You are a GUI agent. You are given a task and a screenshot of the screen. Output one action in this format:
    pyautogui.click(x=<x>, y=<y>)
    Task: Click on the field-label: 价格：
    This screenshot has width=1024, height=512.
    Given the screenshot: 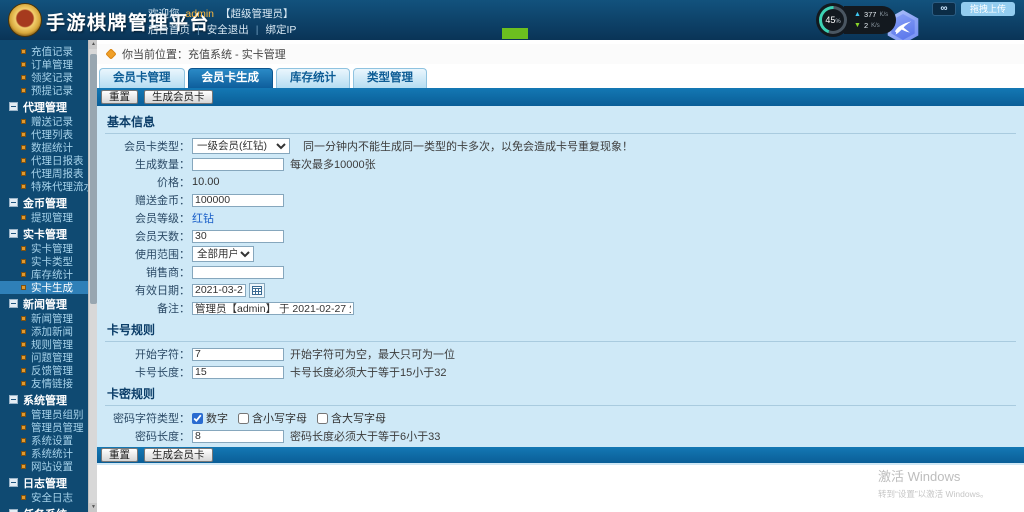 What is the action you would take?
    pyautogui.click(x=173, y=183)
    